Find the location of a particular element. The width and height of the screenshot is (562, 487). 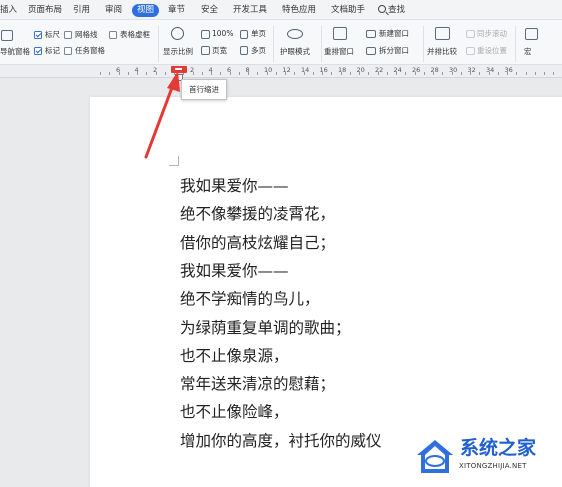

site-watermark: 系统之家 XITONGZHIJIA.NET is located at coordinates (486, 460).